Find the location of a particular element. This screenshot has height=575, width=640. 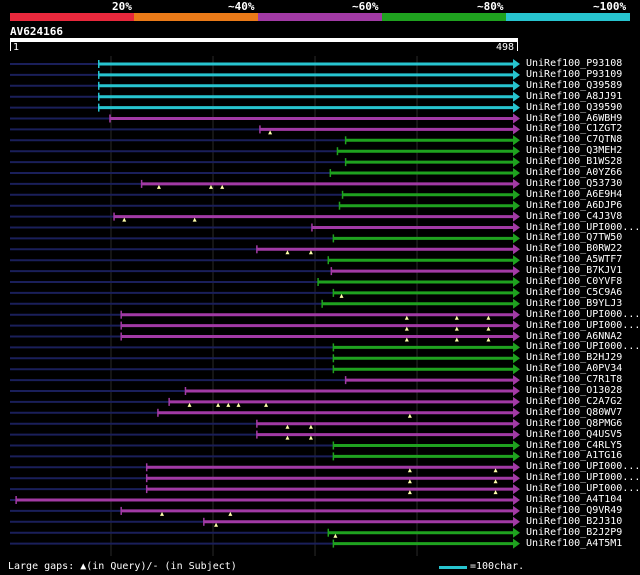

hit-label-link: UniRef100_C1ZGT2 is located at coordinates (574, 128).